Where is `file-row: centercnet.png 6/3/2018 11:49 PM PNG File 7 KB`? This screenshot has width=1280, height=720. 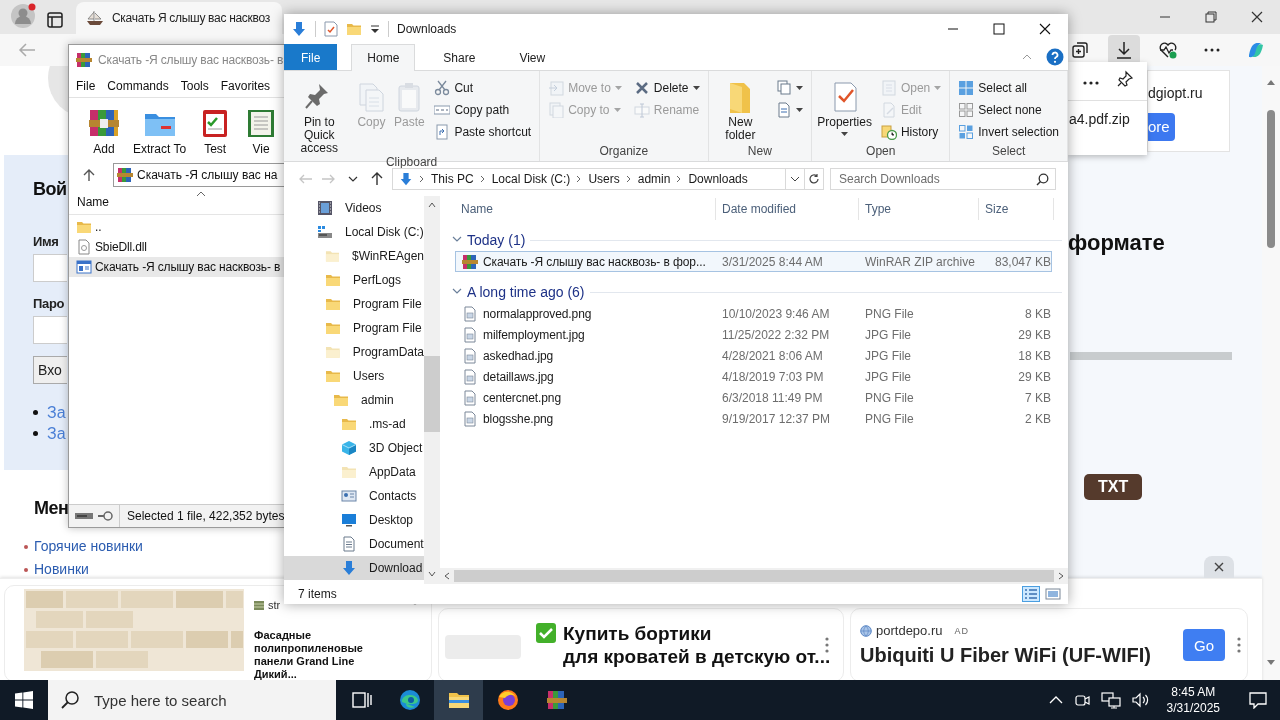
file-row: centercnet.png 6/3/2018 11:49 PM PNG File 7 KB is located at coordinates (753, 397).